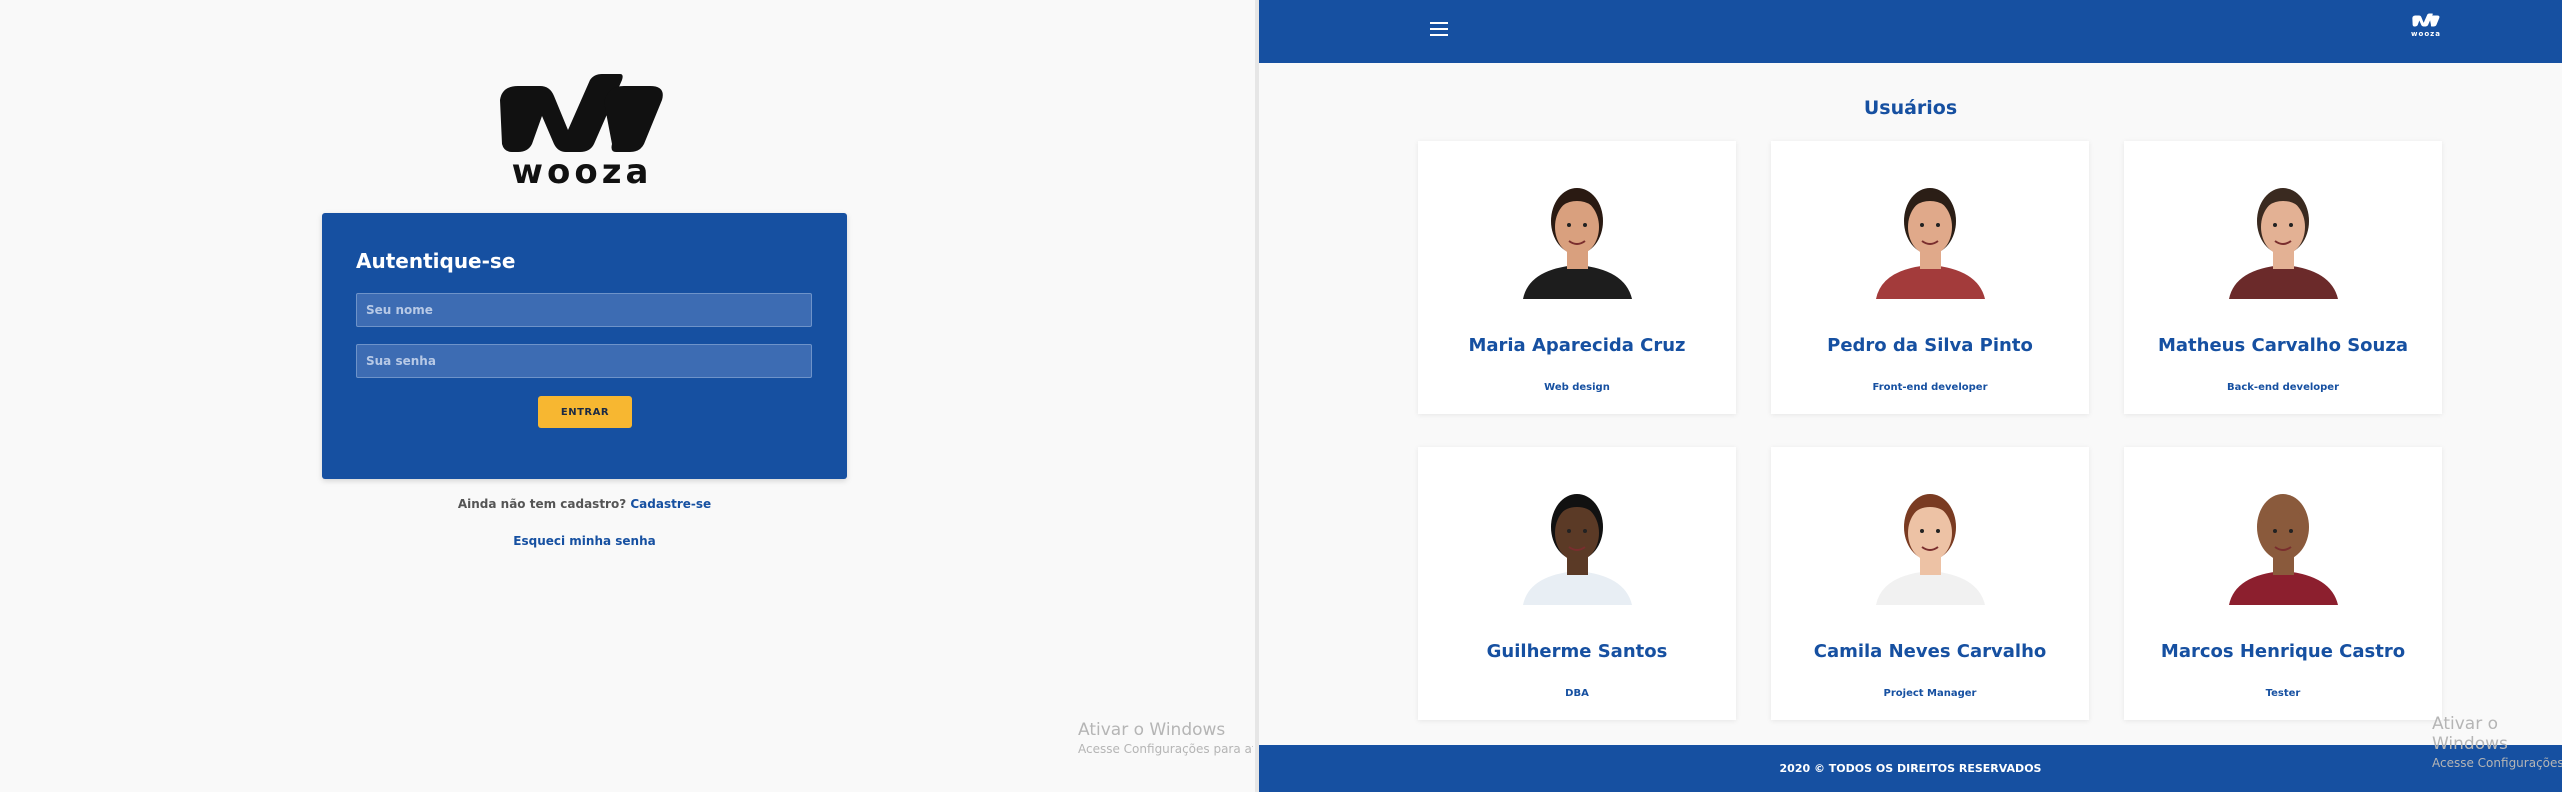  I want to click on top-navbar: wooza, so click(1910, 31).